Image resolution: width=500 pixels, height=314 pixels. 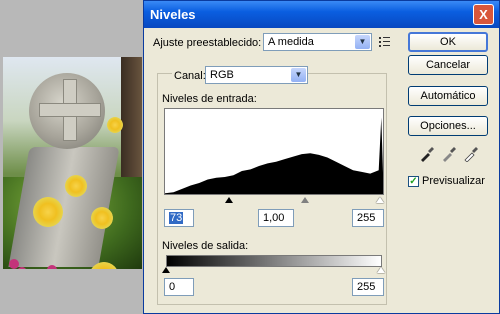 I want to click on channel-label: Canal:, so click(x=190, y=76).